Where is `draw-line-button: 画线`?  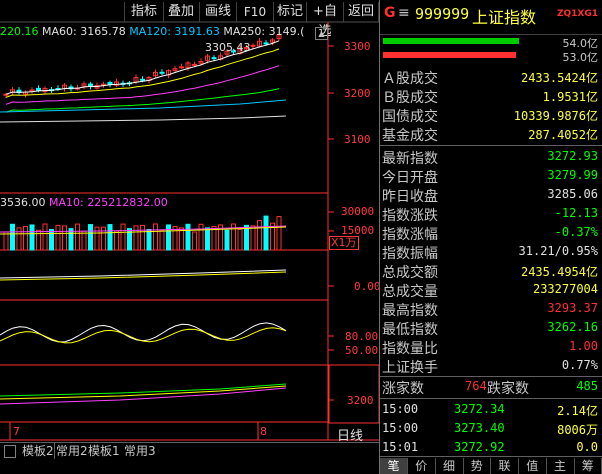
draw-line-button: 画线 is located at coordinates (218, 12).